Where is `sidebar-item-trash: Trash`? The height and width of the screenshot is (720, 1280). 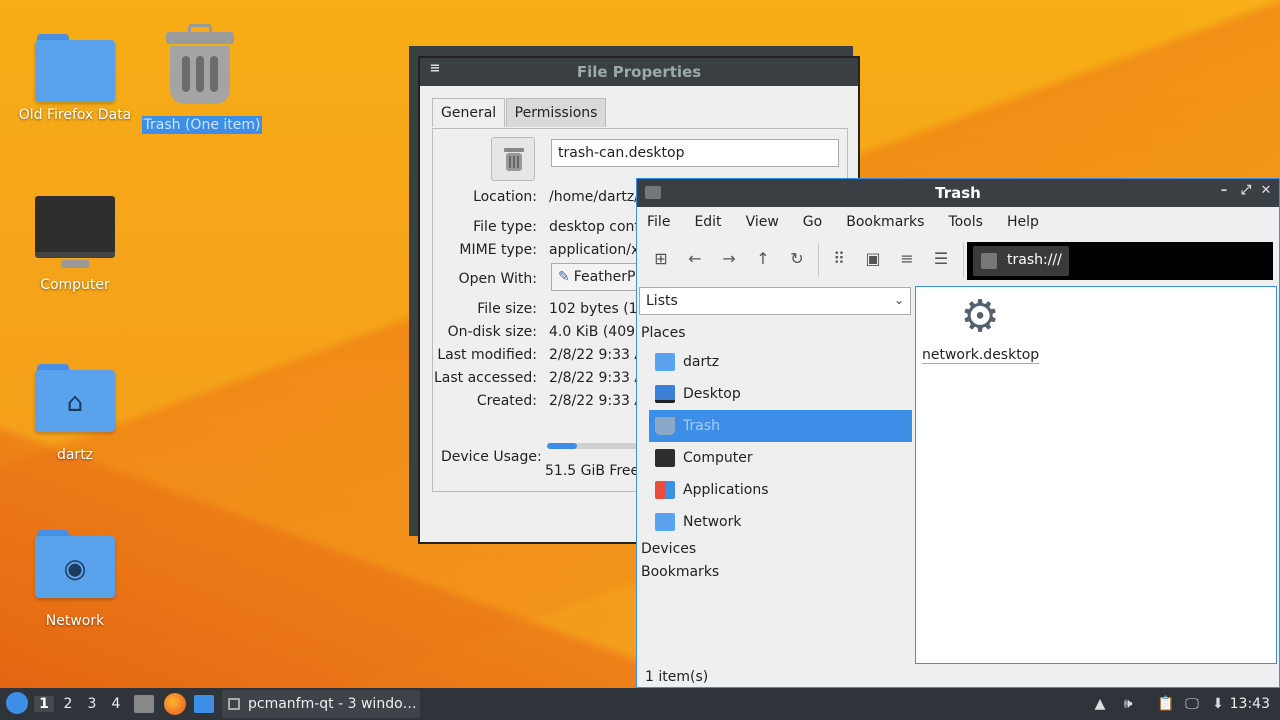
sidebar-item-trash: Trash is located at coordinates (780, 426).